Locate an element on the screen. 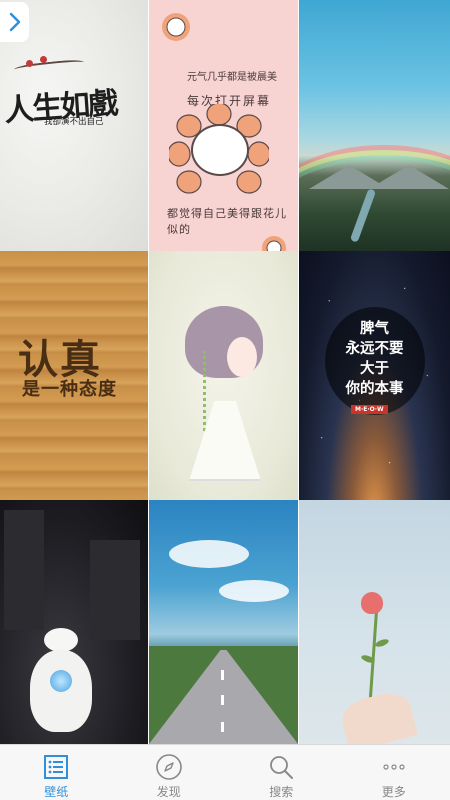  quote-line: 你的本事 is located at coordinates (374, 389).